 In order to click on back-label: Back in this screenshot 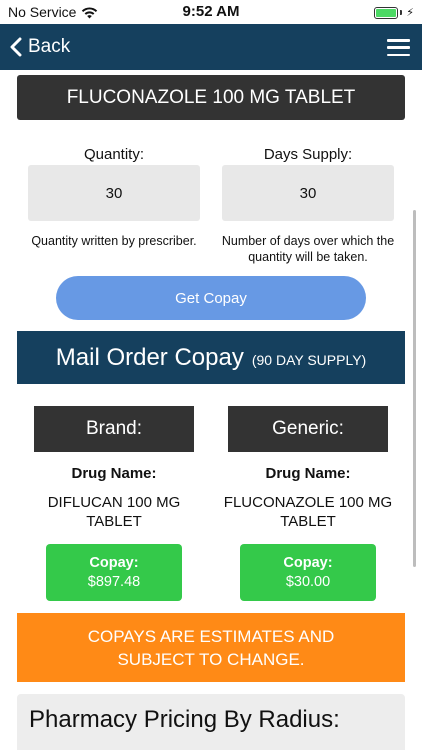, I will do `click(49, 46)`.